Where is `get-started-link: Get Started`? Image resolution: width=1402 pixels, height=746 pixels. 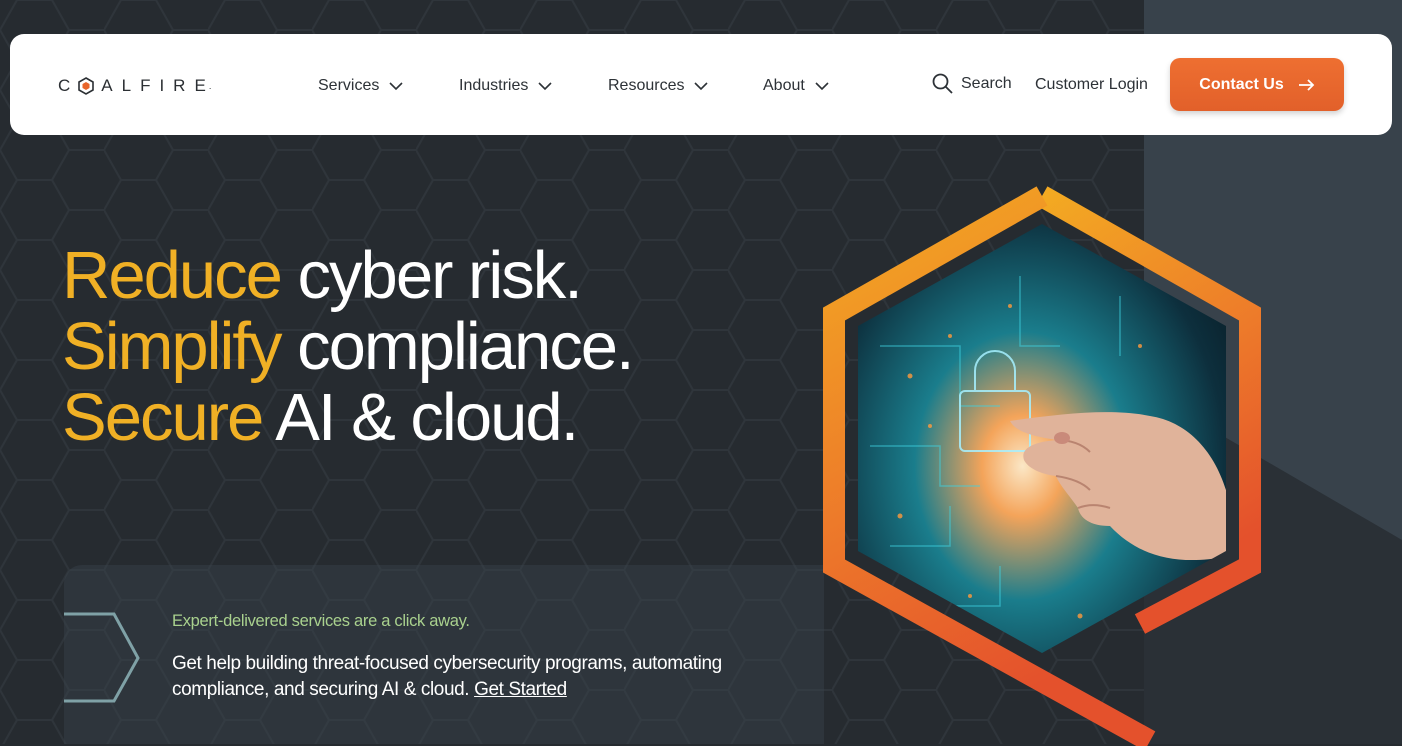 get-started-link: Get Started is located at coordinates (520, 689).